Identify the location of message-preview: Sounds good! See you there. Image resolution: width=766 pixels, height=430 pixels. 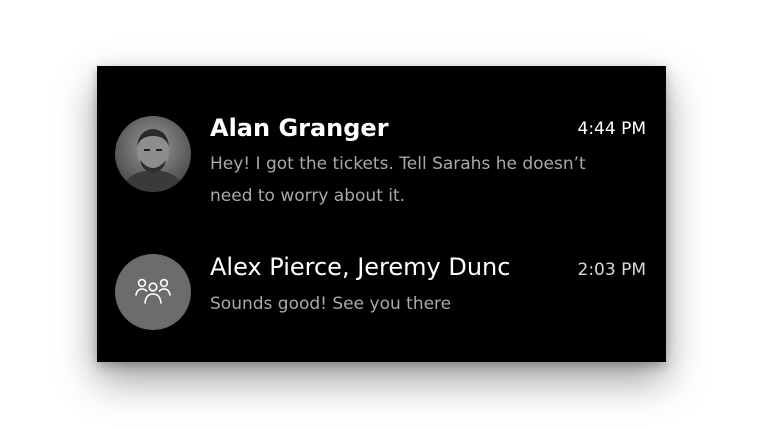
(331, 304).